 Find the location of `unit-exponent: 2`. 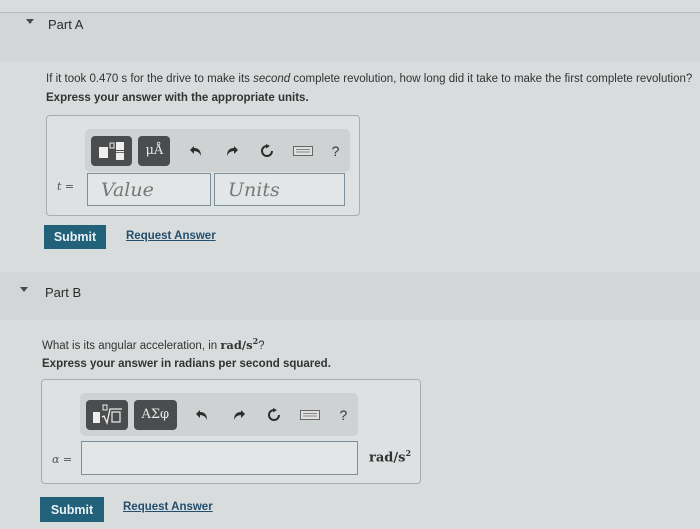

unit-exponent: 2 is located at coordinates (408, 453).